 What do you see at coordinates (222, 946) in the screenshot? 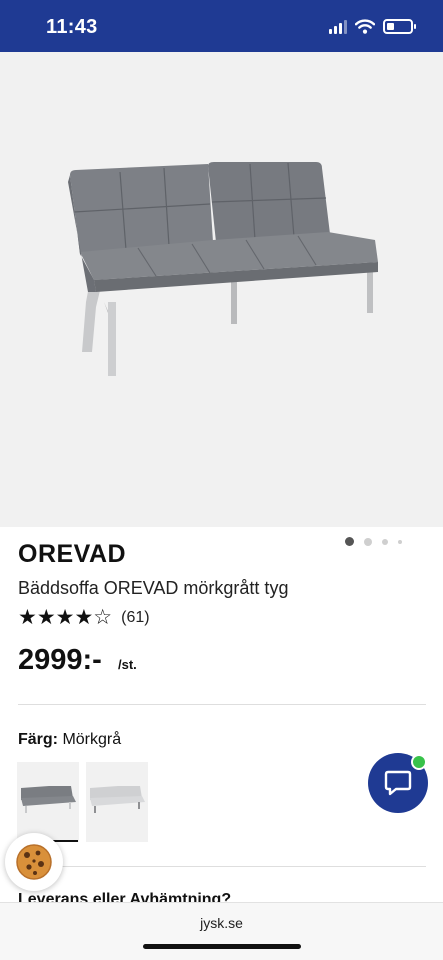
I see `home-indicator` at bounding box center [222, 946].